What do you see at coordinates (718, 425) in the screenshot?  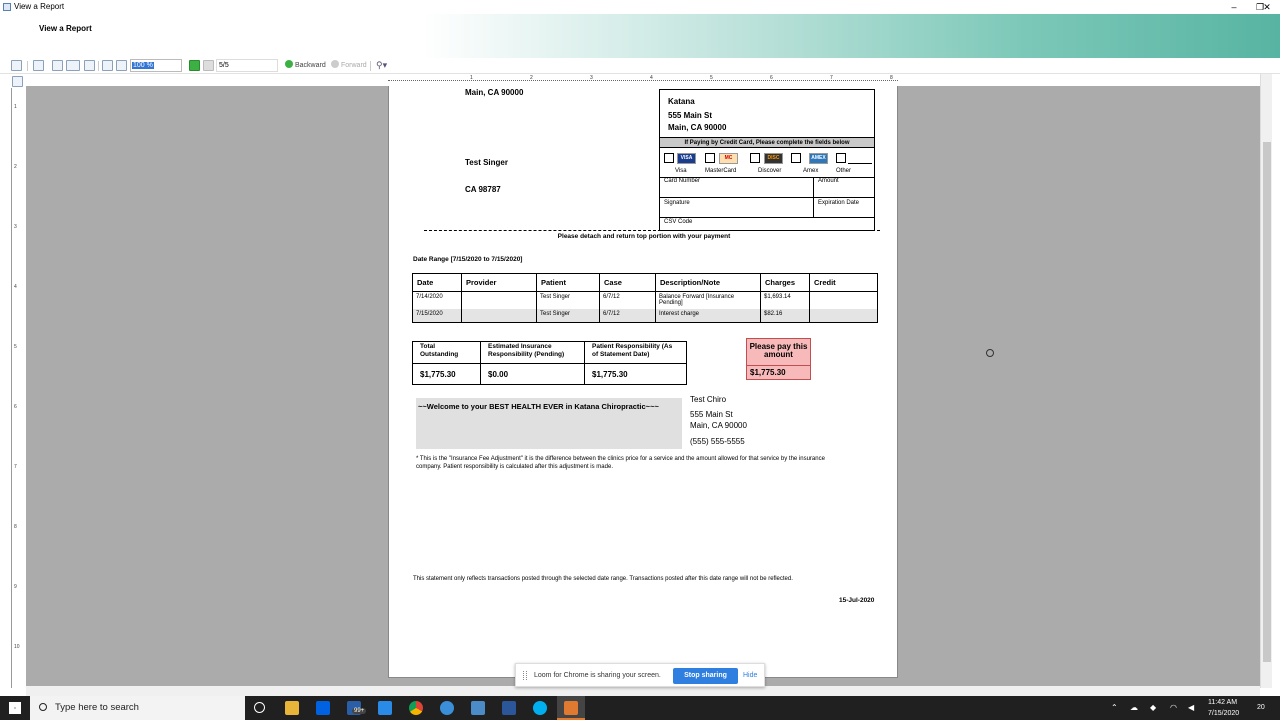 I see `clinic-city: Main, CA 90000` at bounding box center [718, 425].